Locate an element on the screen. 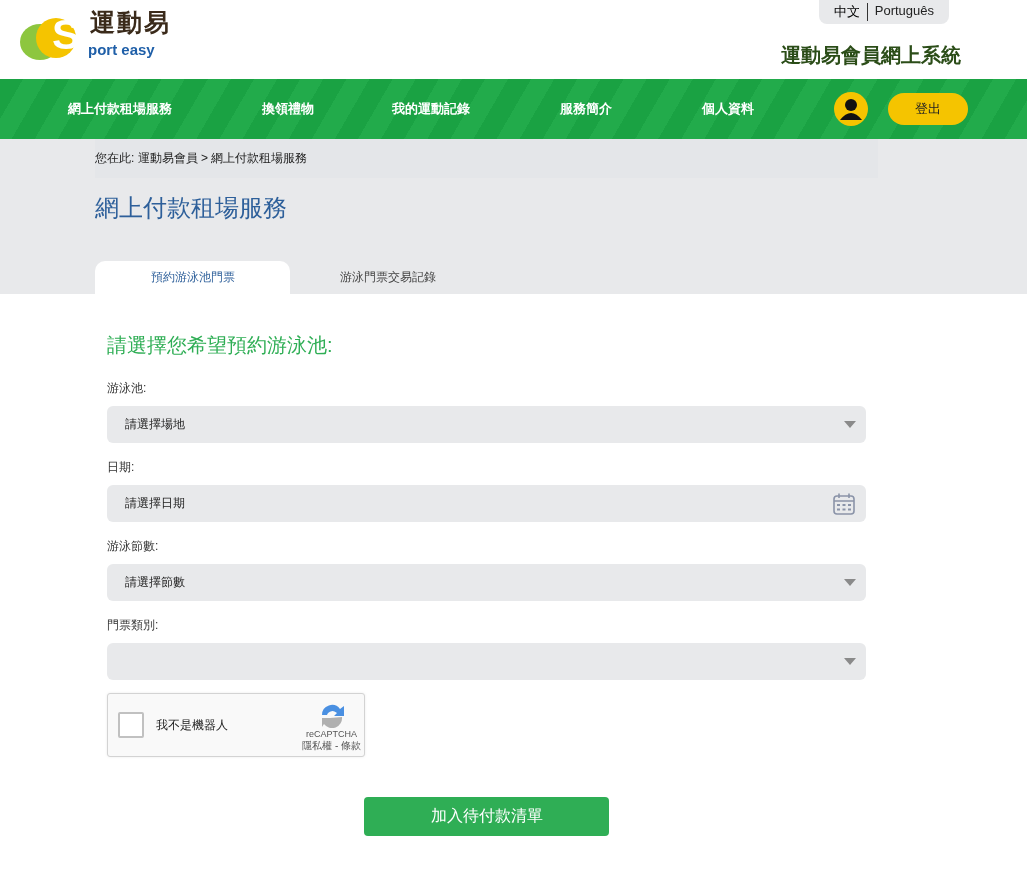  field-label: 游泳節數: is located at coordinates (133, 546).